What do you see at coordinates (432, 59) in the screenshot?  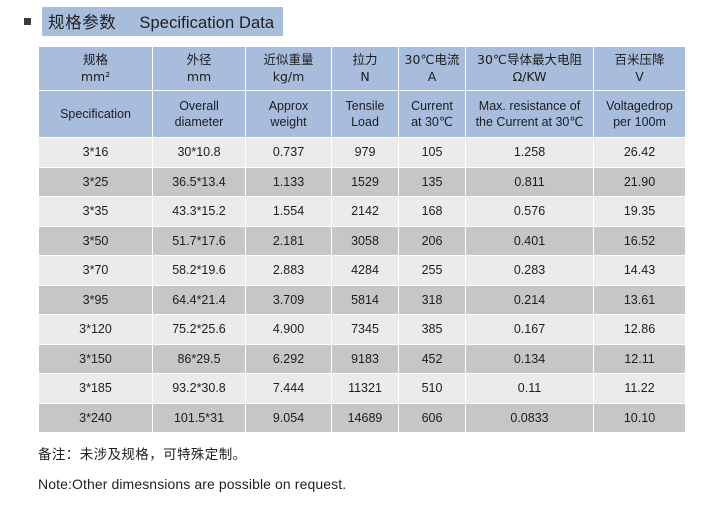 I see `header-line-1: 30℃电流` at bounding box center [432, 59].